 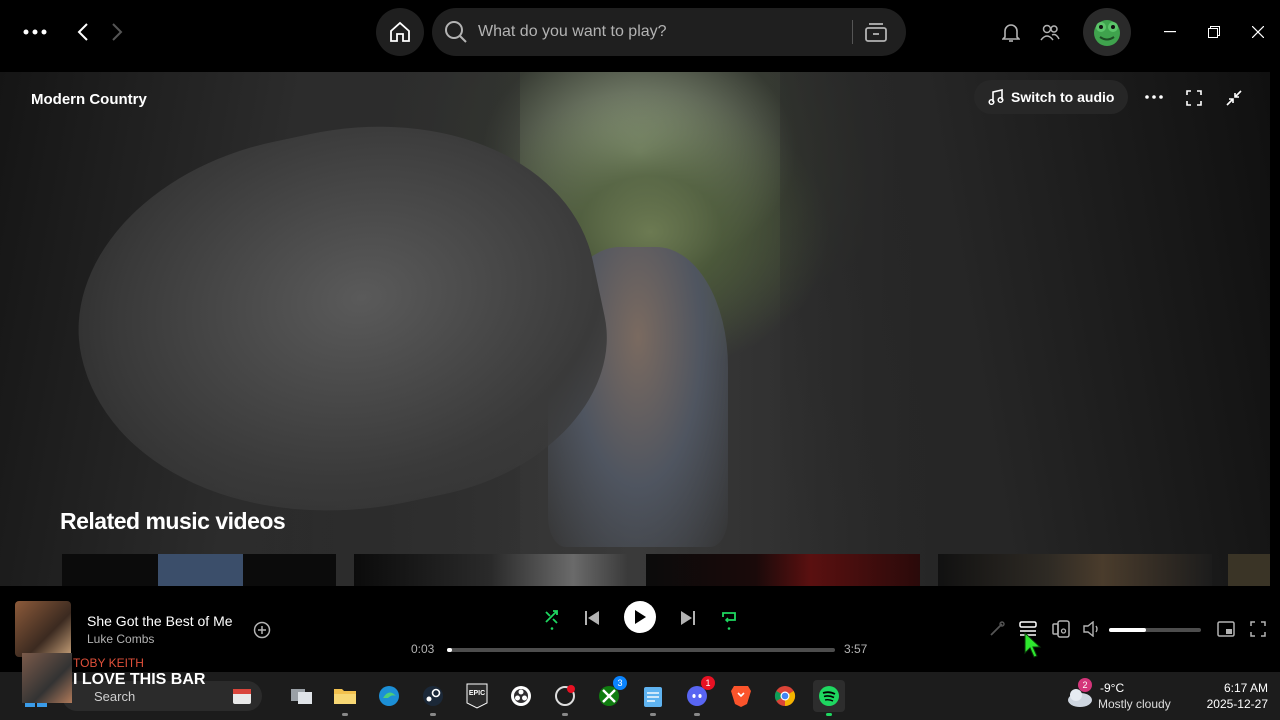 What do you see at coordinates (653, 698) in the screenshot?
I see `notepad-icon` at bounding box center [653, 698].